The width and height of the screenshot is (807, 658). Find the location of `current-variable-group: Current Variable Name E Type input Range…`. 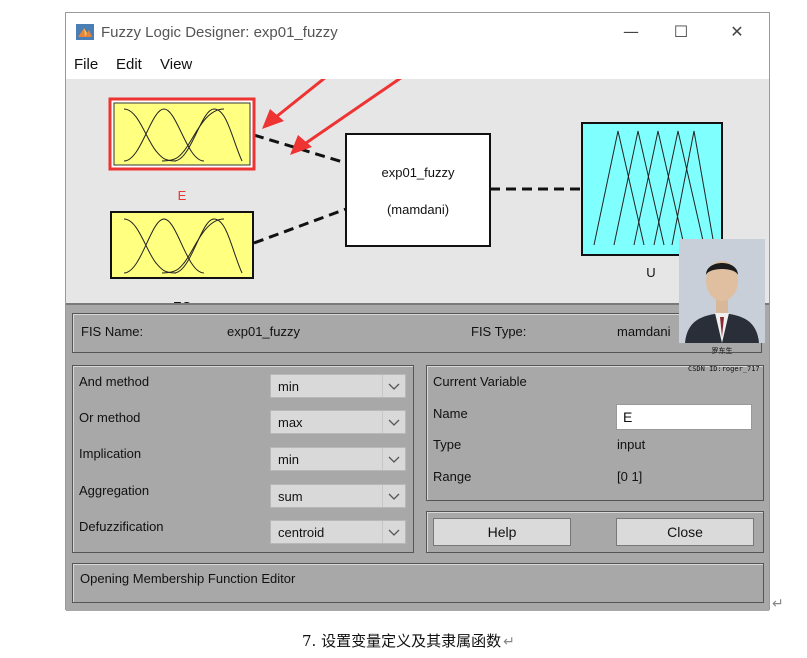

current-variable-group: Current Variable Name E Type input Range… is located at coordinates (595, 433).